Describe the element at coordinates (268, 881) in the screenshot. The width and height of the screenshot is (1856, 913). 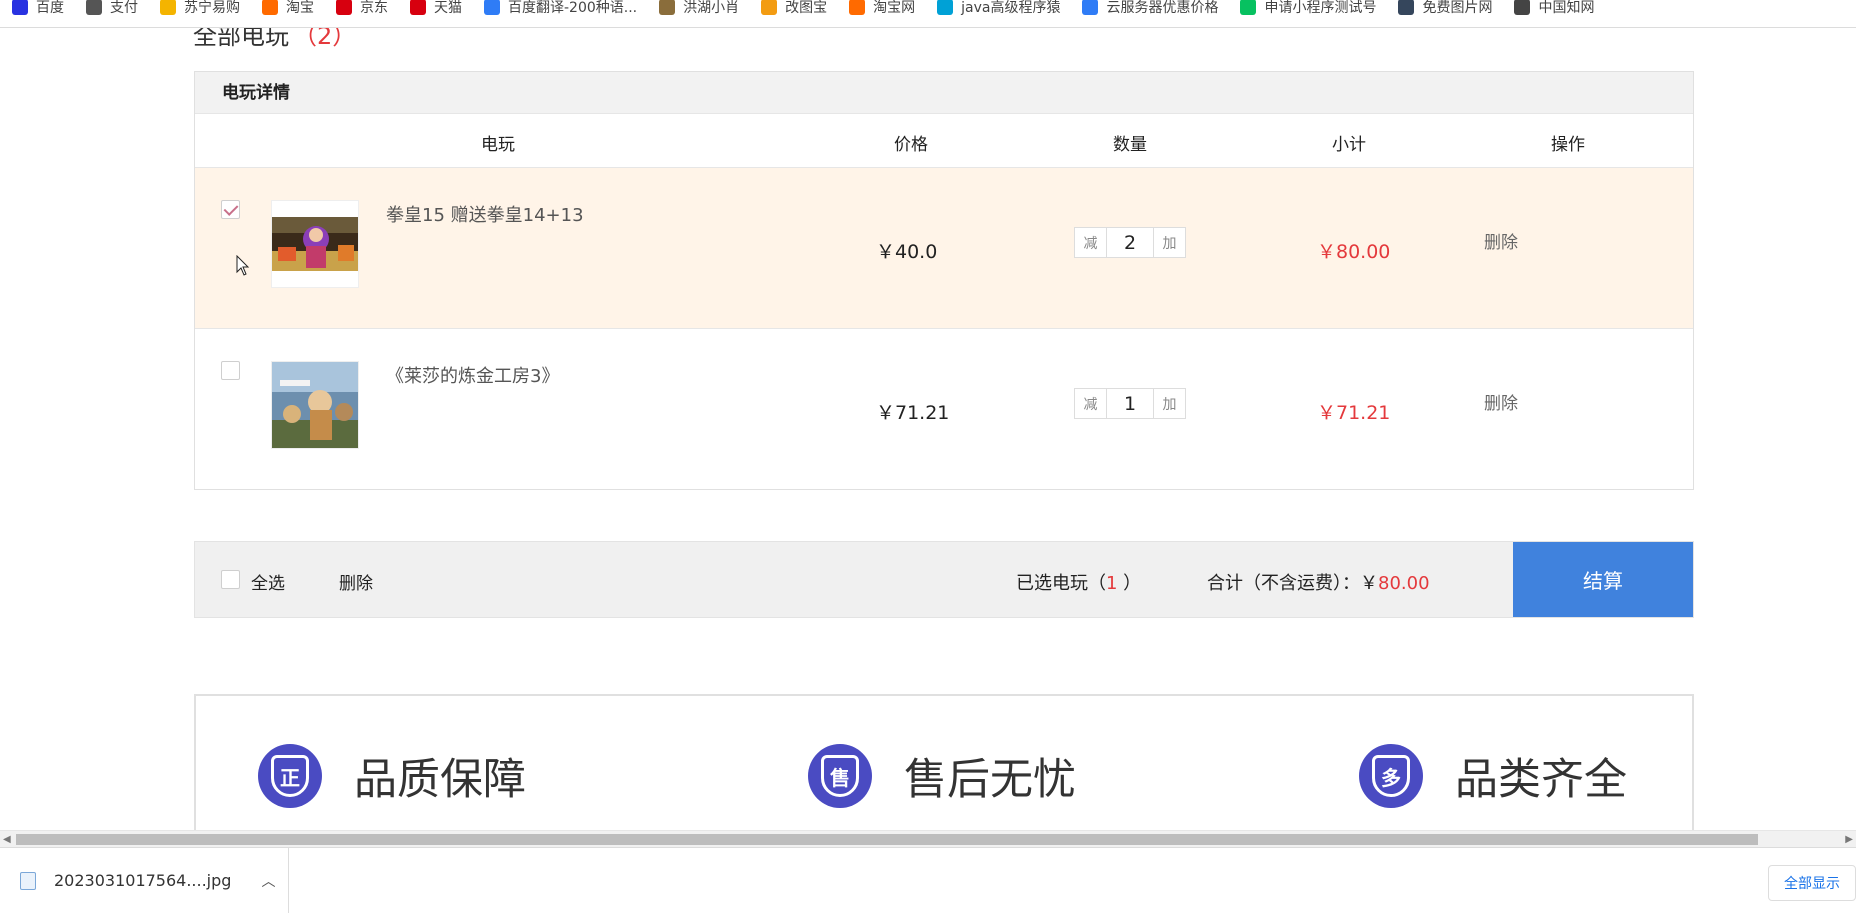
I see `chevron-up-icon: ︿` at that location.